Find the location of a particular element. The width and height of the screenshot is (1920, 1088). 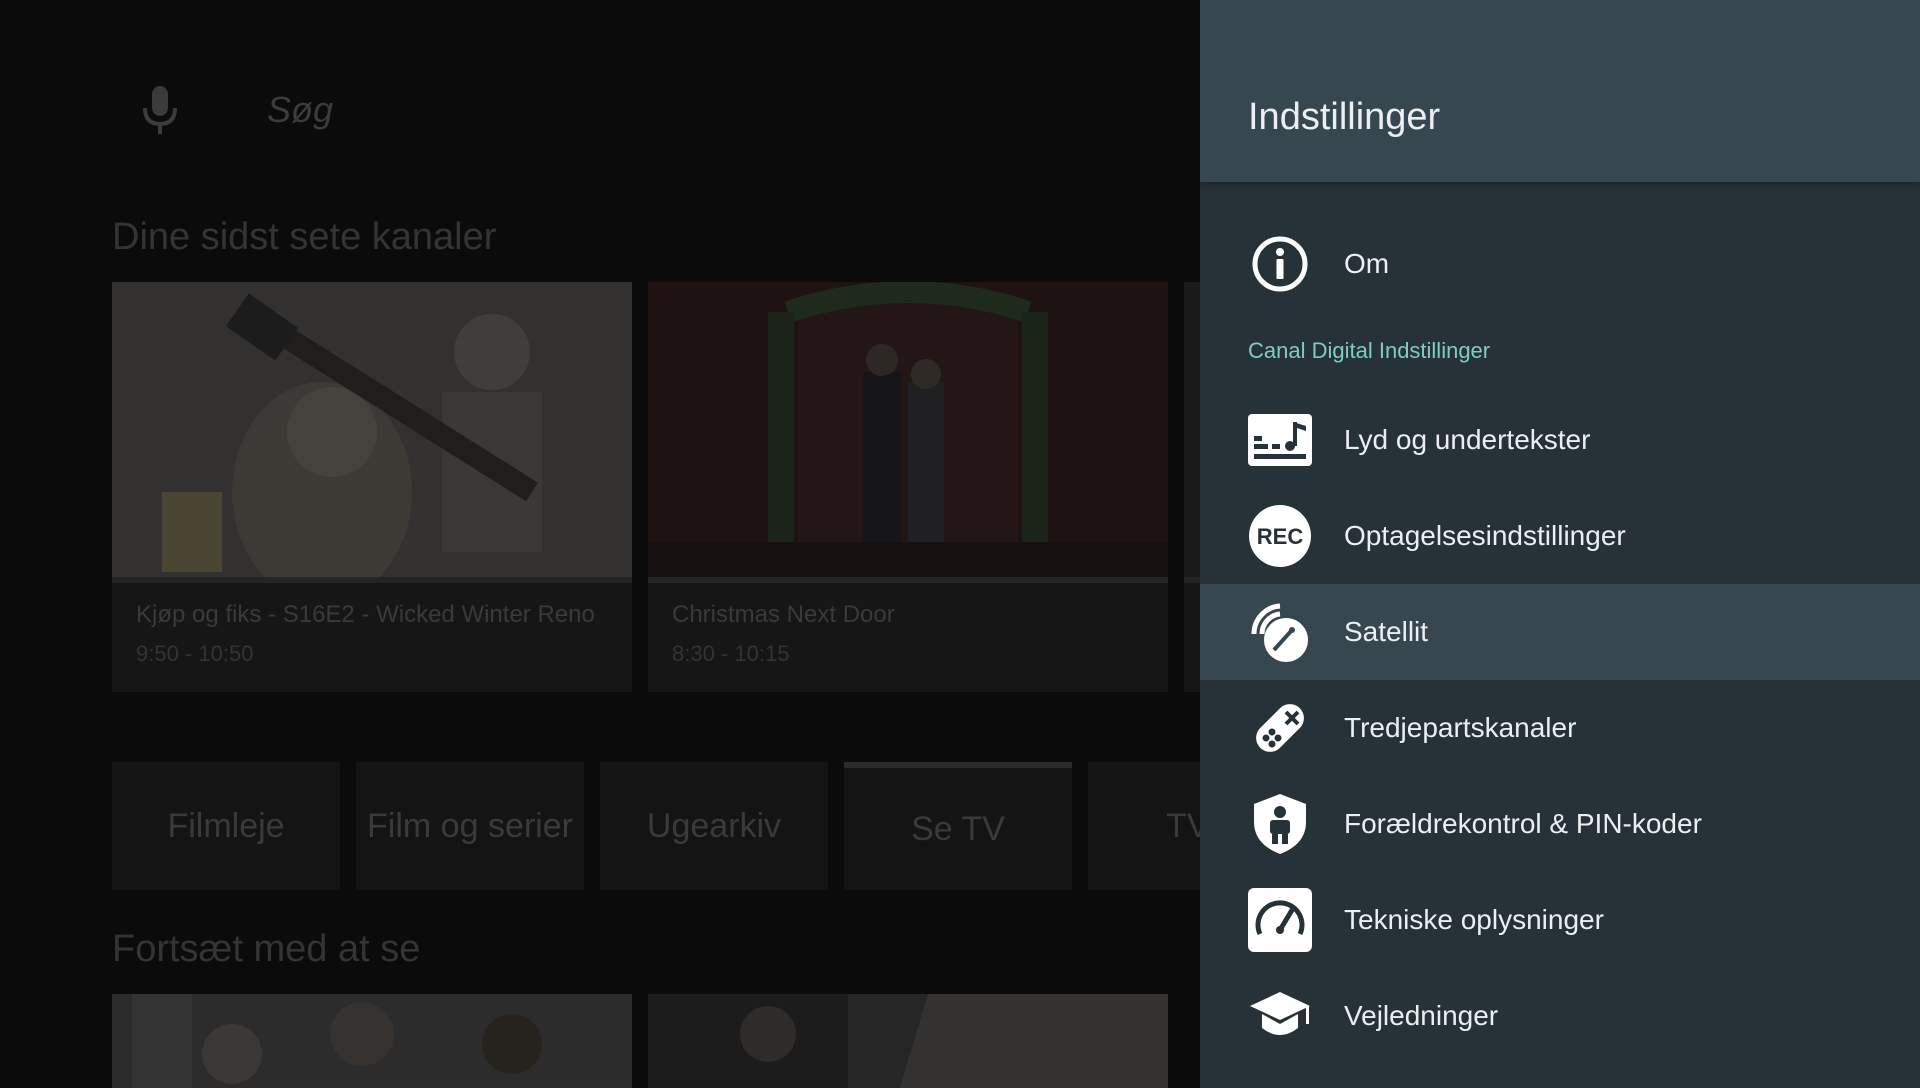

channel-program-title: Christmas Next Door is located at coordinates (783, 614).